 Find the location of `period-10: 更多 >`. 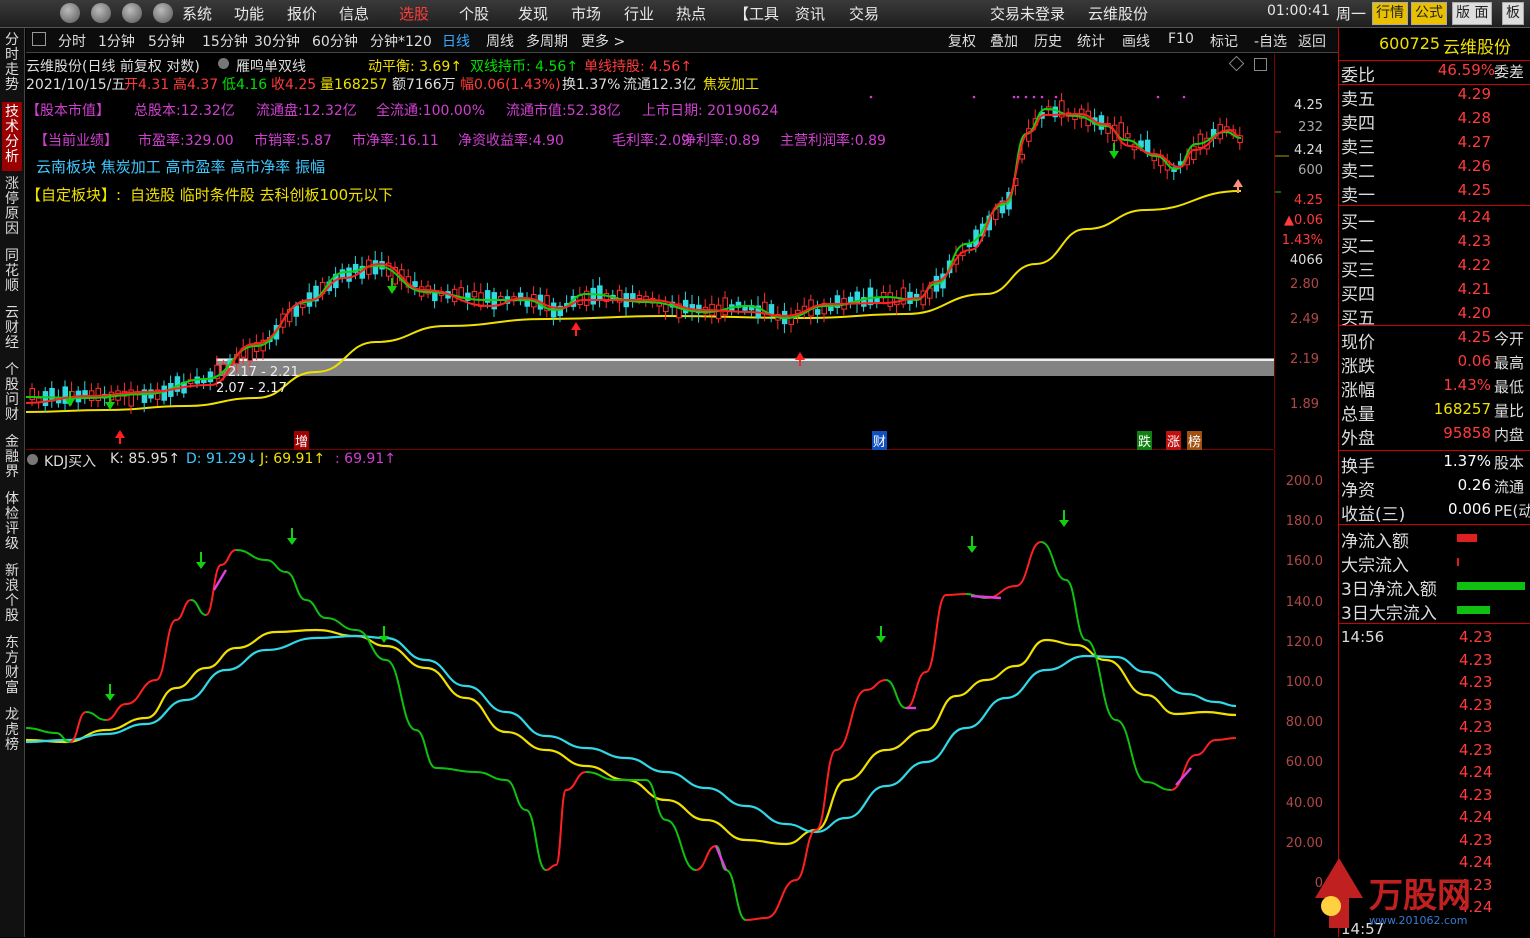

period-10: 更多 > is located at coordinates (603, 41).